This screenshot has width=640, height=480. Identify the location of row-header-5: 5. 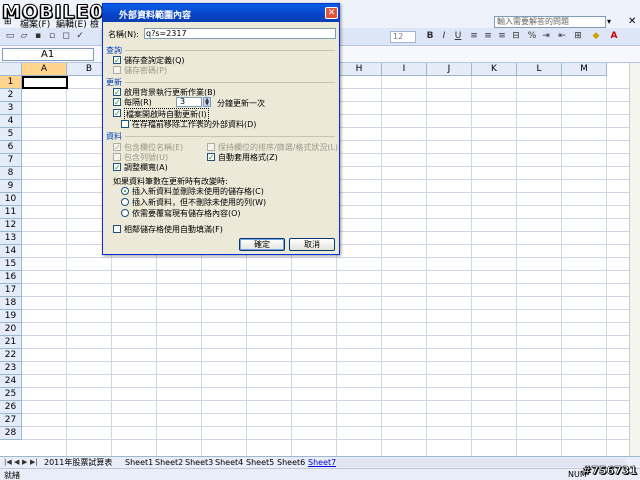
(11, 134).